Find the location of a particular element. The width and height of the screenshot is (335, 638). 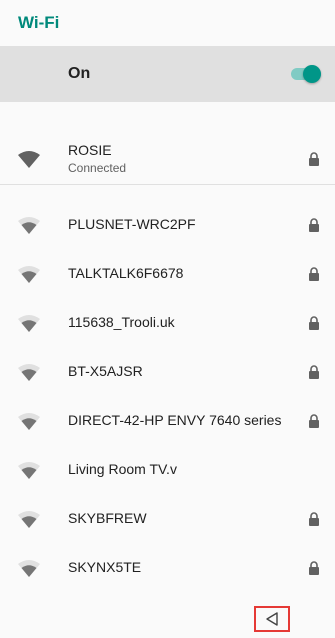

network-name: Living Room TV.v is located at coordinates (122, 469).